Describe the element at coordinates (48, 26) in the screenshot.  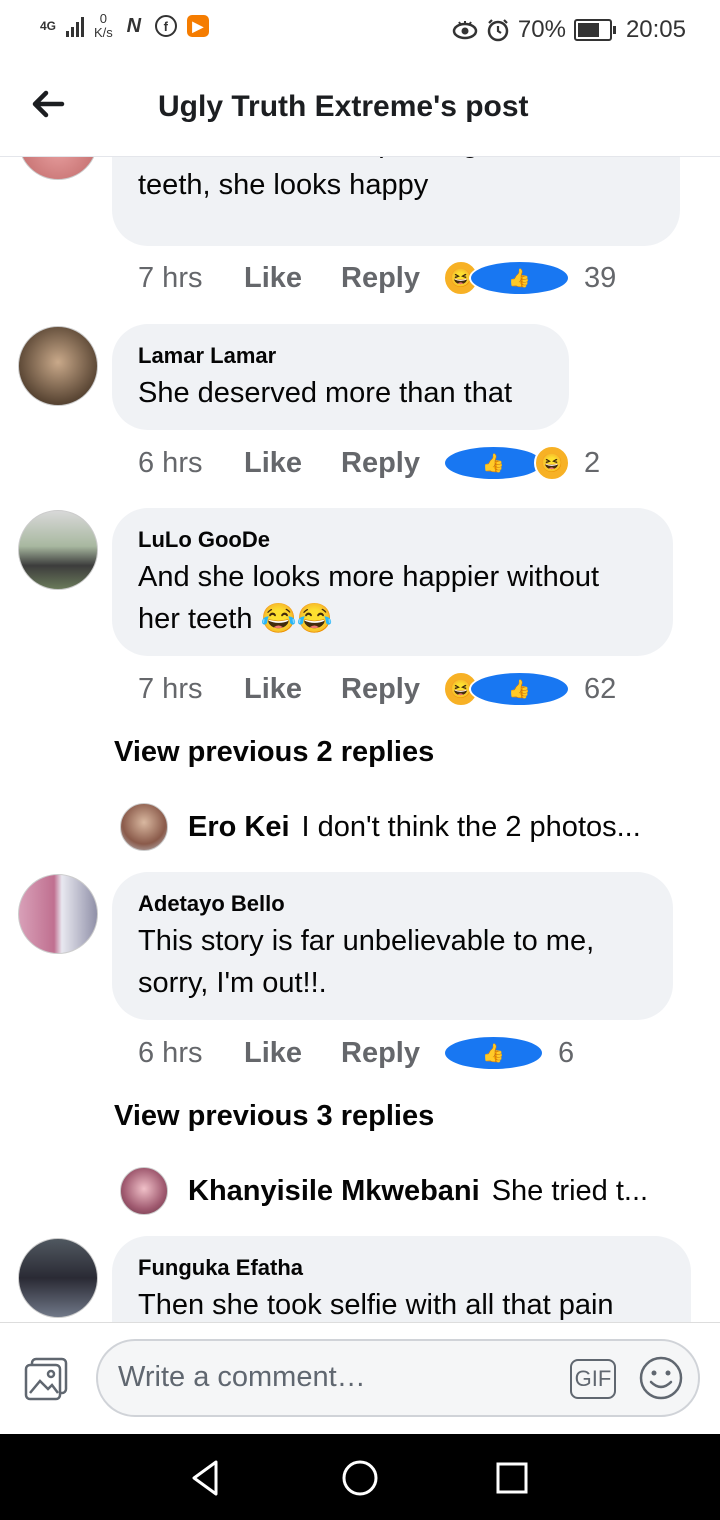
I see `network-type: 4G` at that location.